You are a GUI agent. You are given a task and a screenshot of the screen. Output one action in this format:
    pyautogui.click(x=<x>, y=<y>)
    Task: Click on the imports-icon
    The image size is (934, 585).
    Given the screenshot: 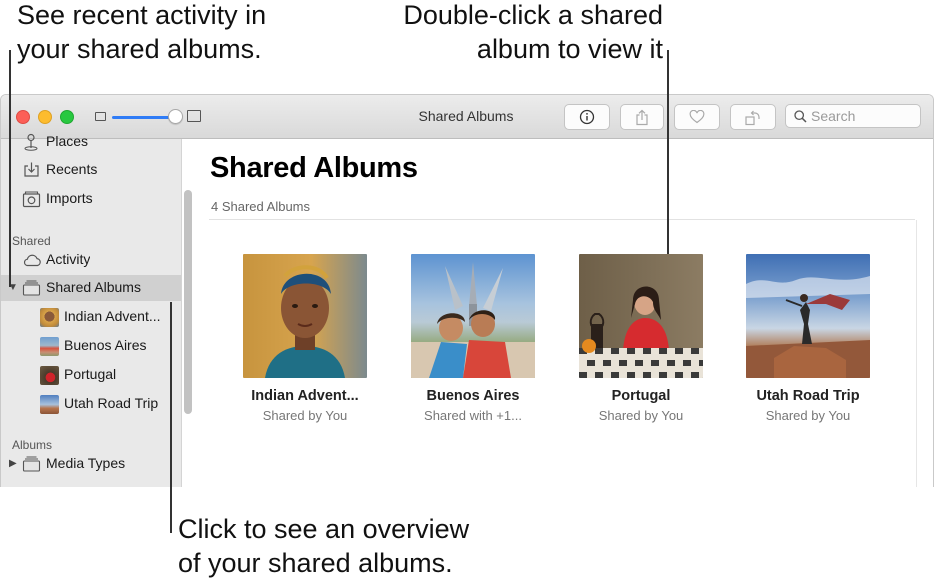 What is the action you would take?
    pyautogui.click(x=31, y=199)
    